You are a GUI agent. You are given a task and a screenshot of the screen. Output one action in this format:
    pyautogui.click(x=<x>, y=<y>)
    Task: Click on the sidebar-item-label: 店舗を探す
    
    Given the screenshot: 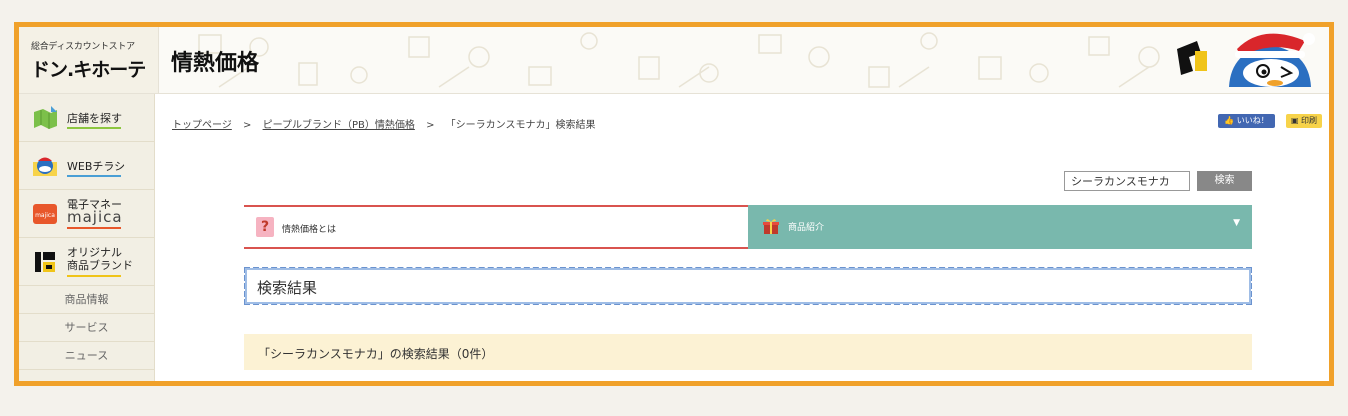 What is the action you would take?
    pyautogui.click(x=94, y=118)
    